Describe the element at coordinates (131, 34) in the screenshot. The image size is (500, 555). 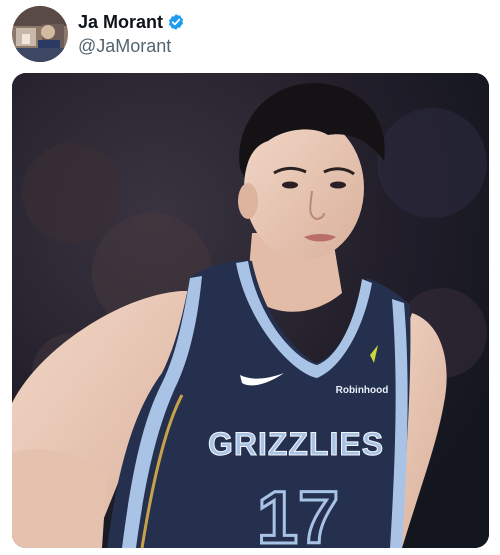
I see `author-info: Ja Morant @JaMorant` at that location.